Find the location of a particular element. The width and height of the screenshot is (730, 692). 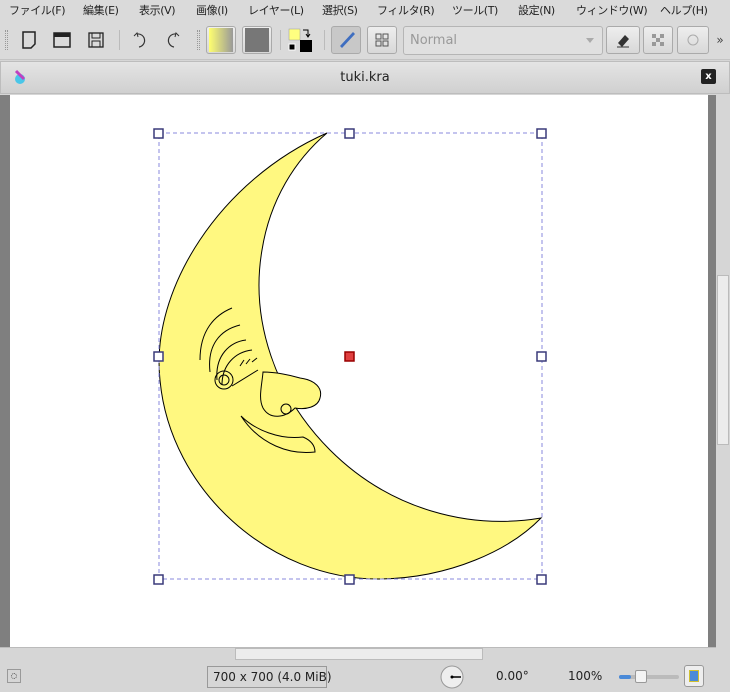

close-document-button: x is located at coordinates (708, 76).